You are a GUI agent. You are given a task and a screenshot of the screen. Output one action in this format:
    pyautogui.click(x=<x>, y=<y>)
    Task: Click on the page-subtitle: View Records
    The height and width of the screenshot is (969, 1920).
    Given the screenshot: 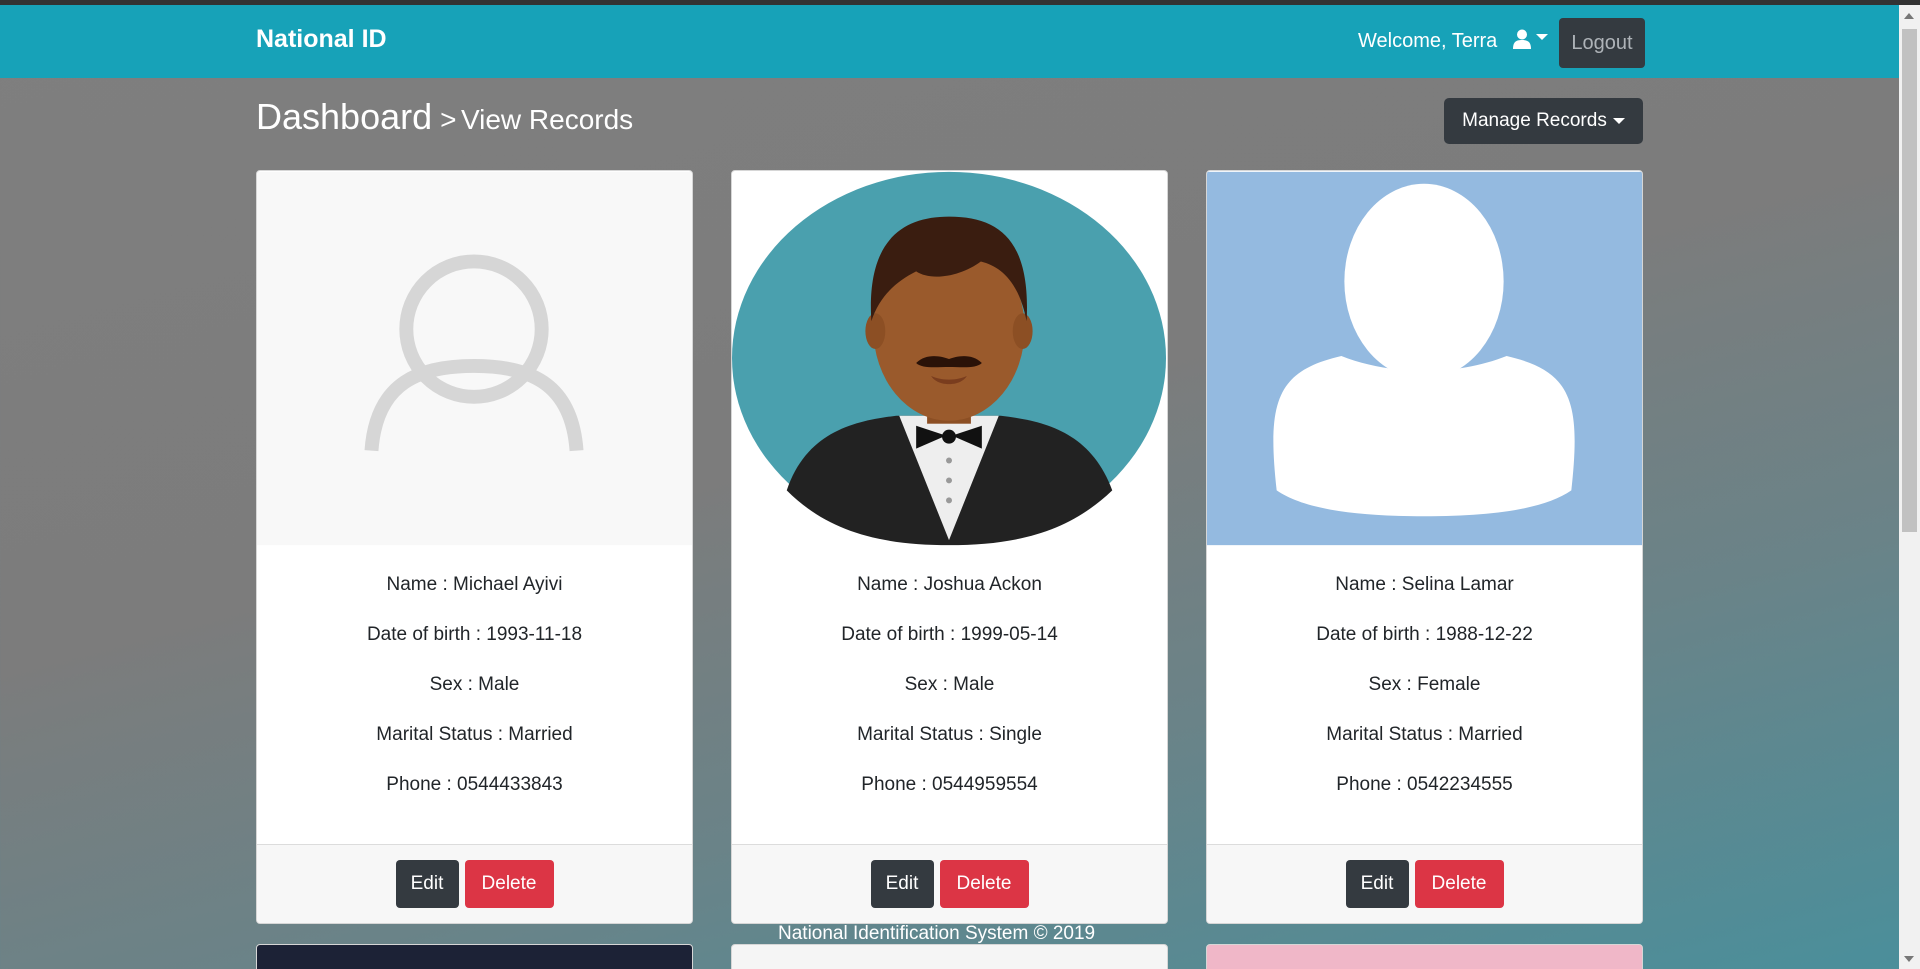 What is the action you would take?
    pyautogui.click(x=547, y=119)
    